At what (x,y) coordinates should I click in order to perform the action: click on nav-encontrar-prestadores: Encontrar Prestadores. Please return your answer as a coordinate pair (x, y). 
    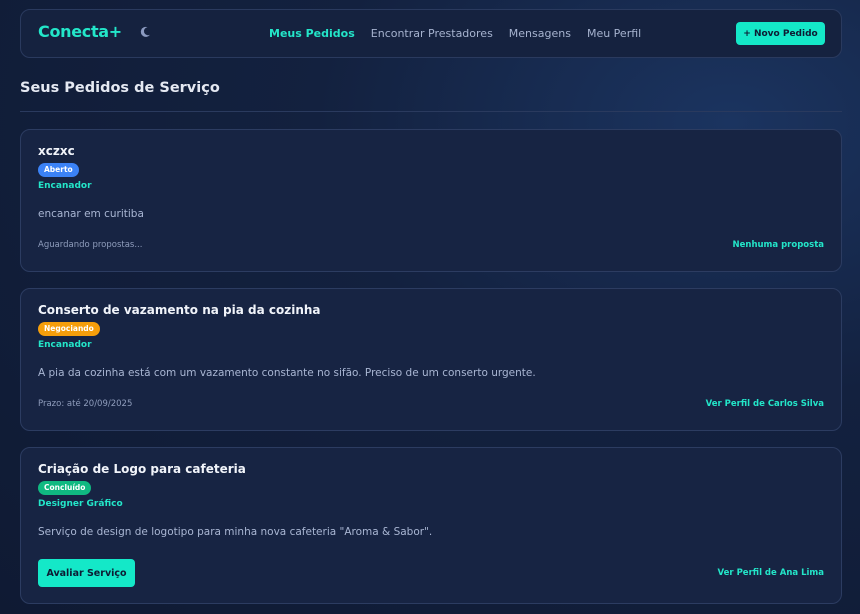
    Looking at the image, I should click on (432, 33).